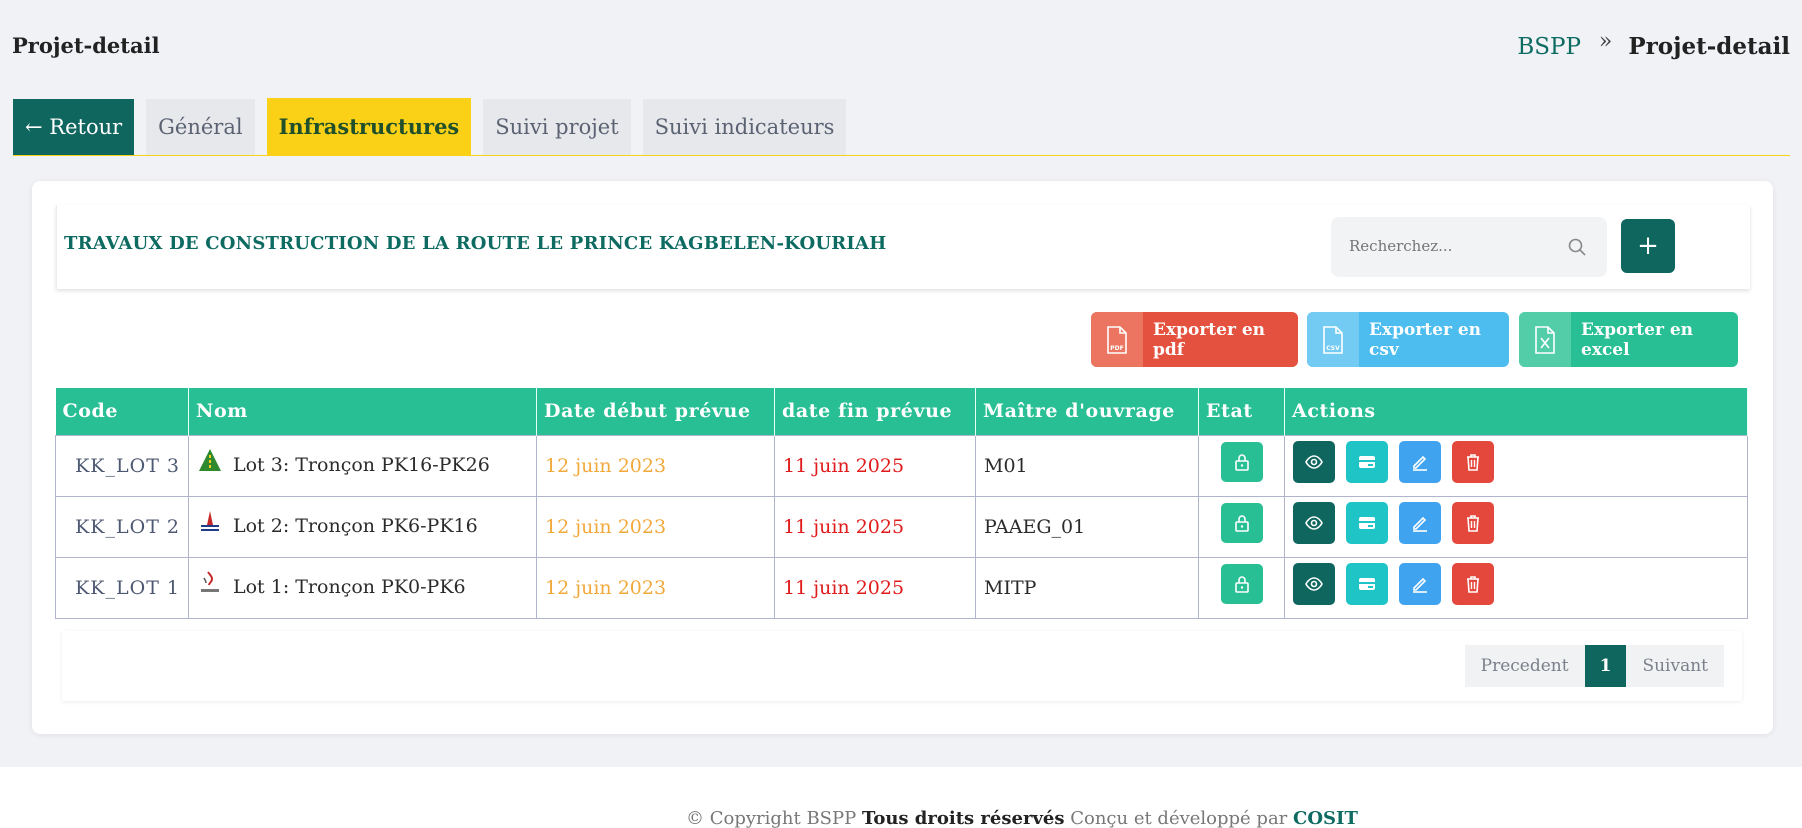 This screenshot has width=1802, height=828. What do you see at coordinates (963, 818) in the screenshot?
I see `footer-rights: Tous droits réservés` at bounding box center [963, 818].